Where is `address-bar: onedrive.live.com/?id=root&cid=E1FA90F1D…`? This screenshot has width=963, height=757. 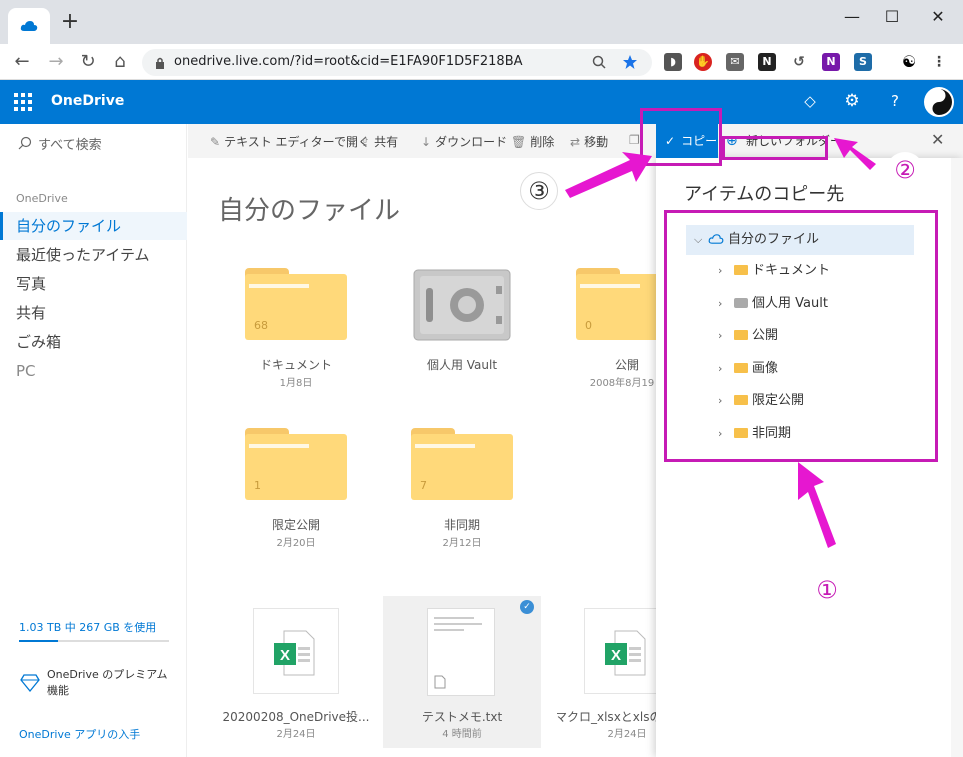 address-bar: onedrive.live.com/?id=root&cid=E1FA90F1D… is located at coordinates (397, 62).